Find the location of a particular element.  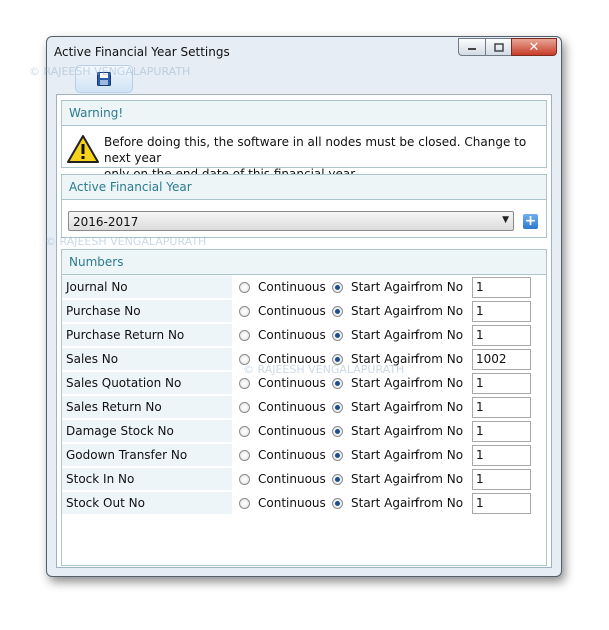

window-title: Active Financial Year Settings is located at coordinates (142, 52).